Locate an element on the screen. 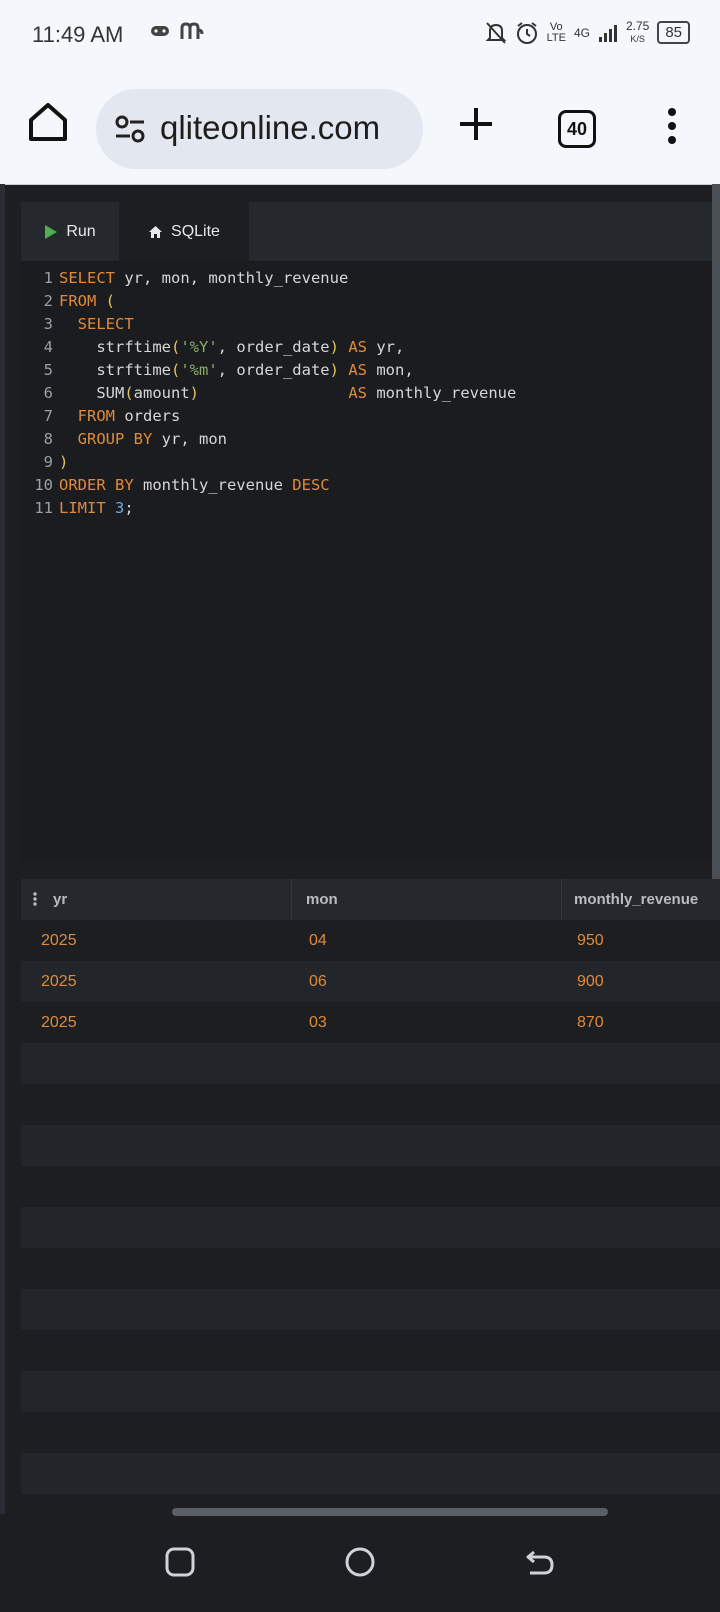  left-panel-edge is located at coordinates (2, 849).